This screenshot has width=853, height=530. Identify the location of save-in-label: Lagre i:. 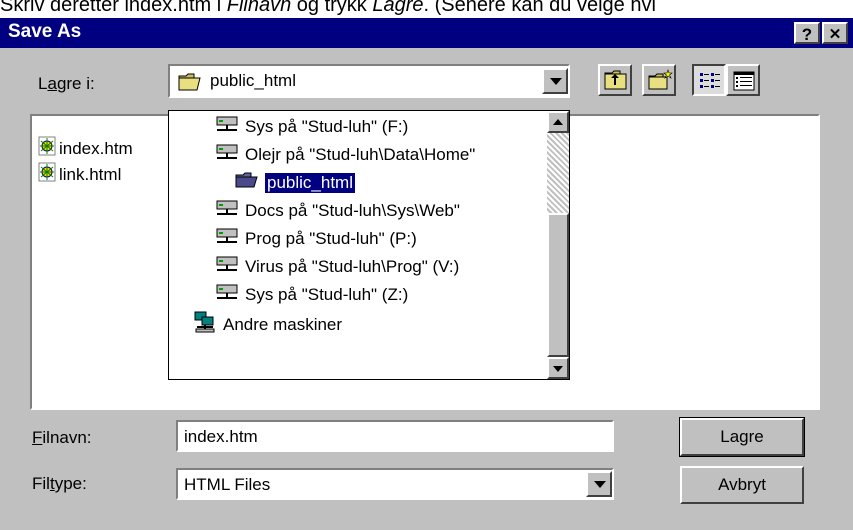
(66, 84).